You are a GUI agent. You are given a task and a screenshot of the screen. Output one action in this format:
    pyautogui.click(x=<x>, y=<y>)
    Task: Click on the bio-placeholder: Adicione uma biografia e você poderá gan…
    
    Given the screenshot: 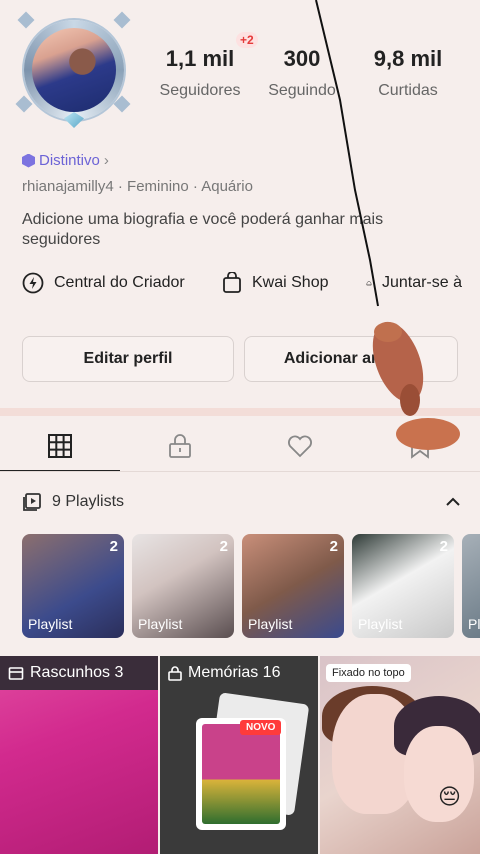 What is the action you would take?
    pyautogui.click(x=242, y=230)
    